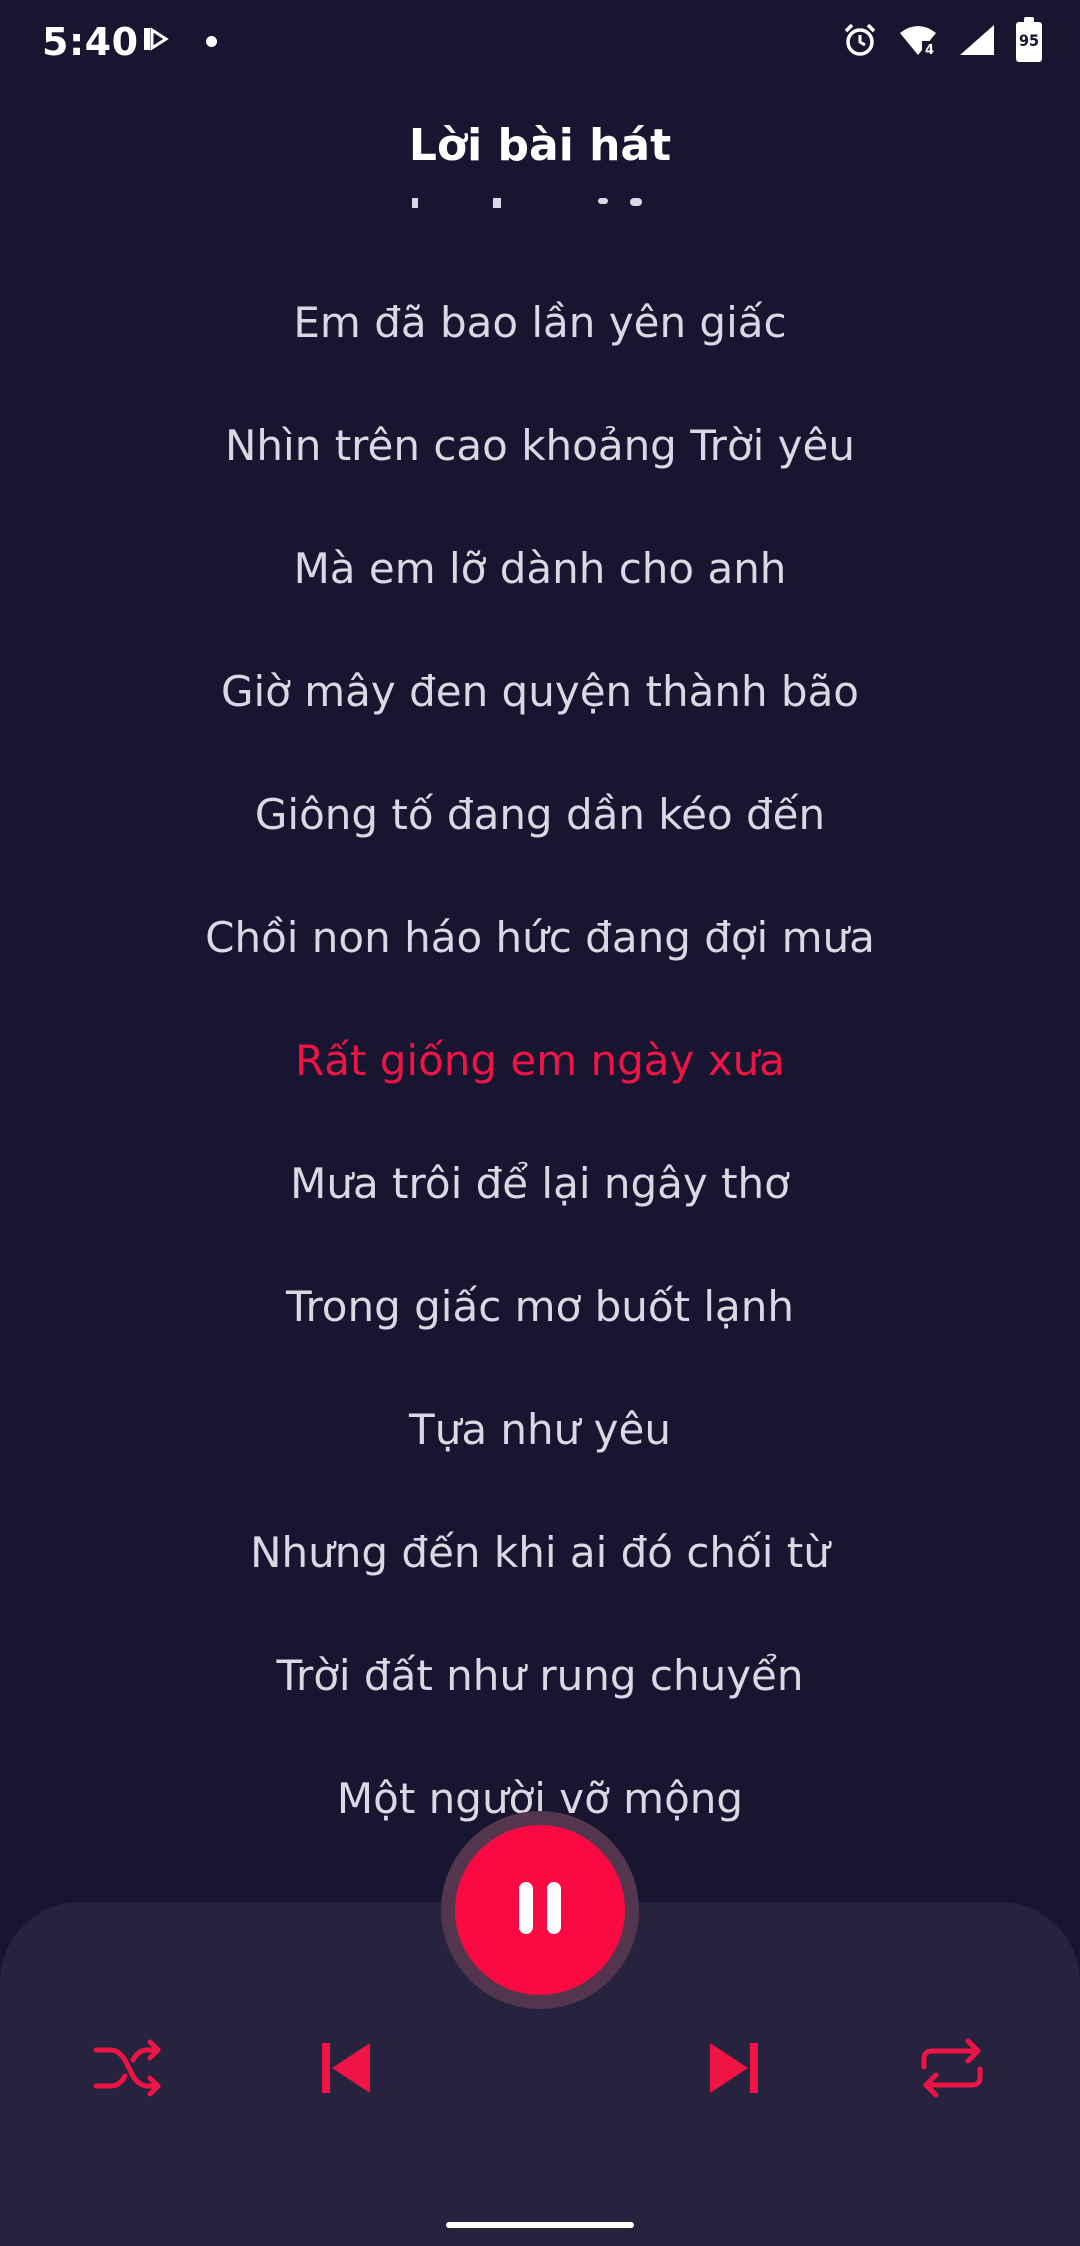 The image size is (1080, 2246). Describe the element at coordinates (540, 145) in the screenshot. I see `page-title: Lời bài hát` at that location.